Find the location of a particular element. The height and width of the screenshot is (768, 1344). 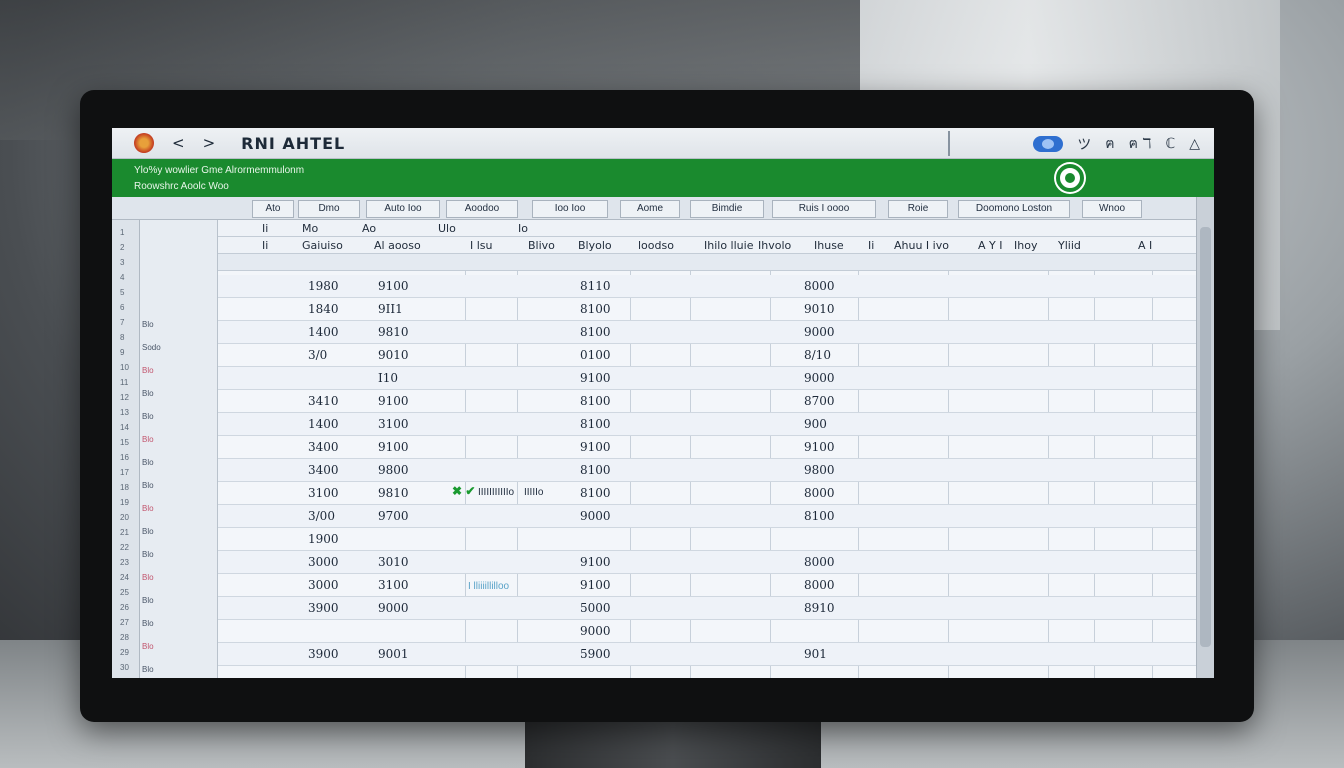

header-cell: Ihvolo is located at coordinates (774, 245).